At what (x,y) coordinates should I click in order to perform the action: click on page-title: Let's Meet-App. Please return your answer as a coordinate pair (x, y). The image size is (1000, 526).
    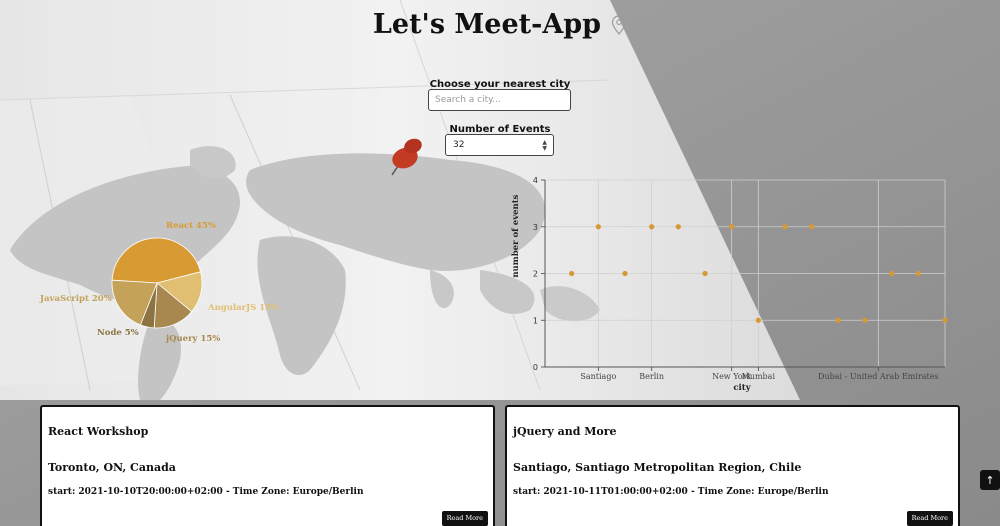
    Looking at the image, I should click on (500, 24).